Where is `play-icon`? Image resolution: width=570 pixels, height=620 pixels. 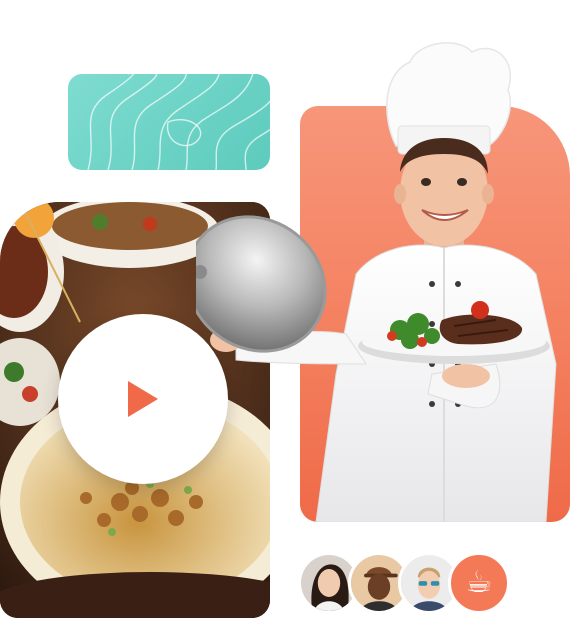 play-icon is located at coordinates (143, 399).